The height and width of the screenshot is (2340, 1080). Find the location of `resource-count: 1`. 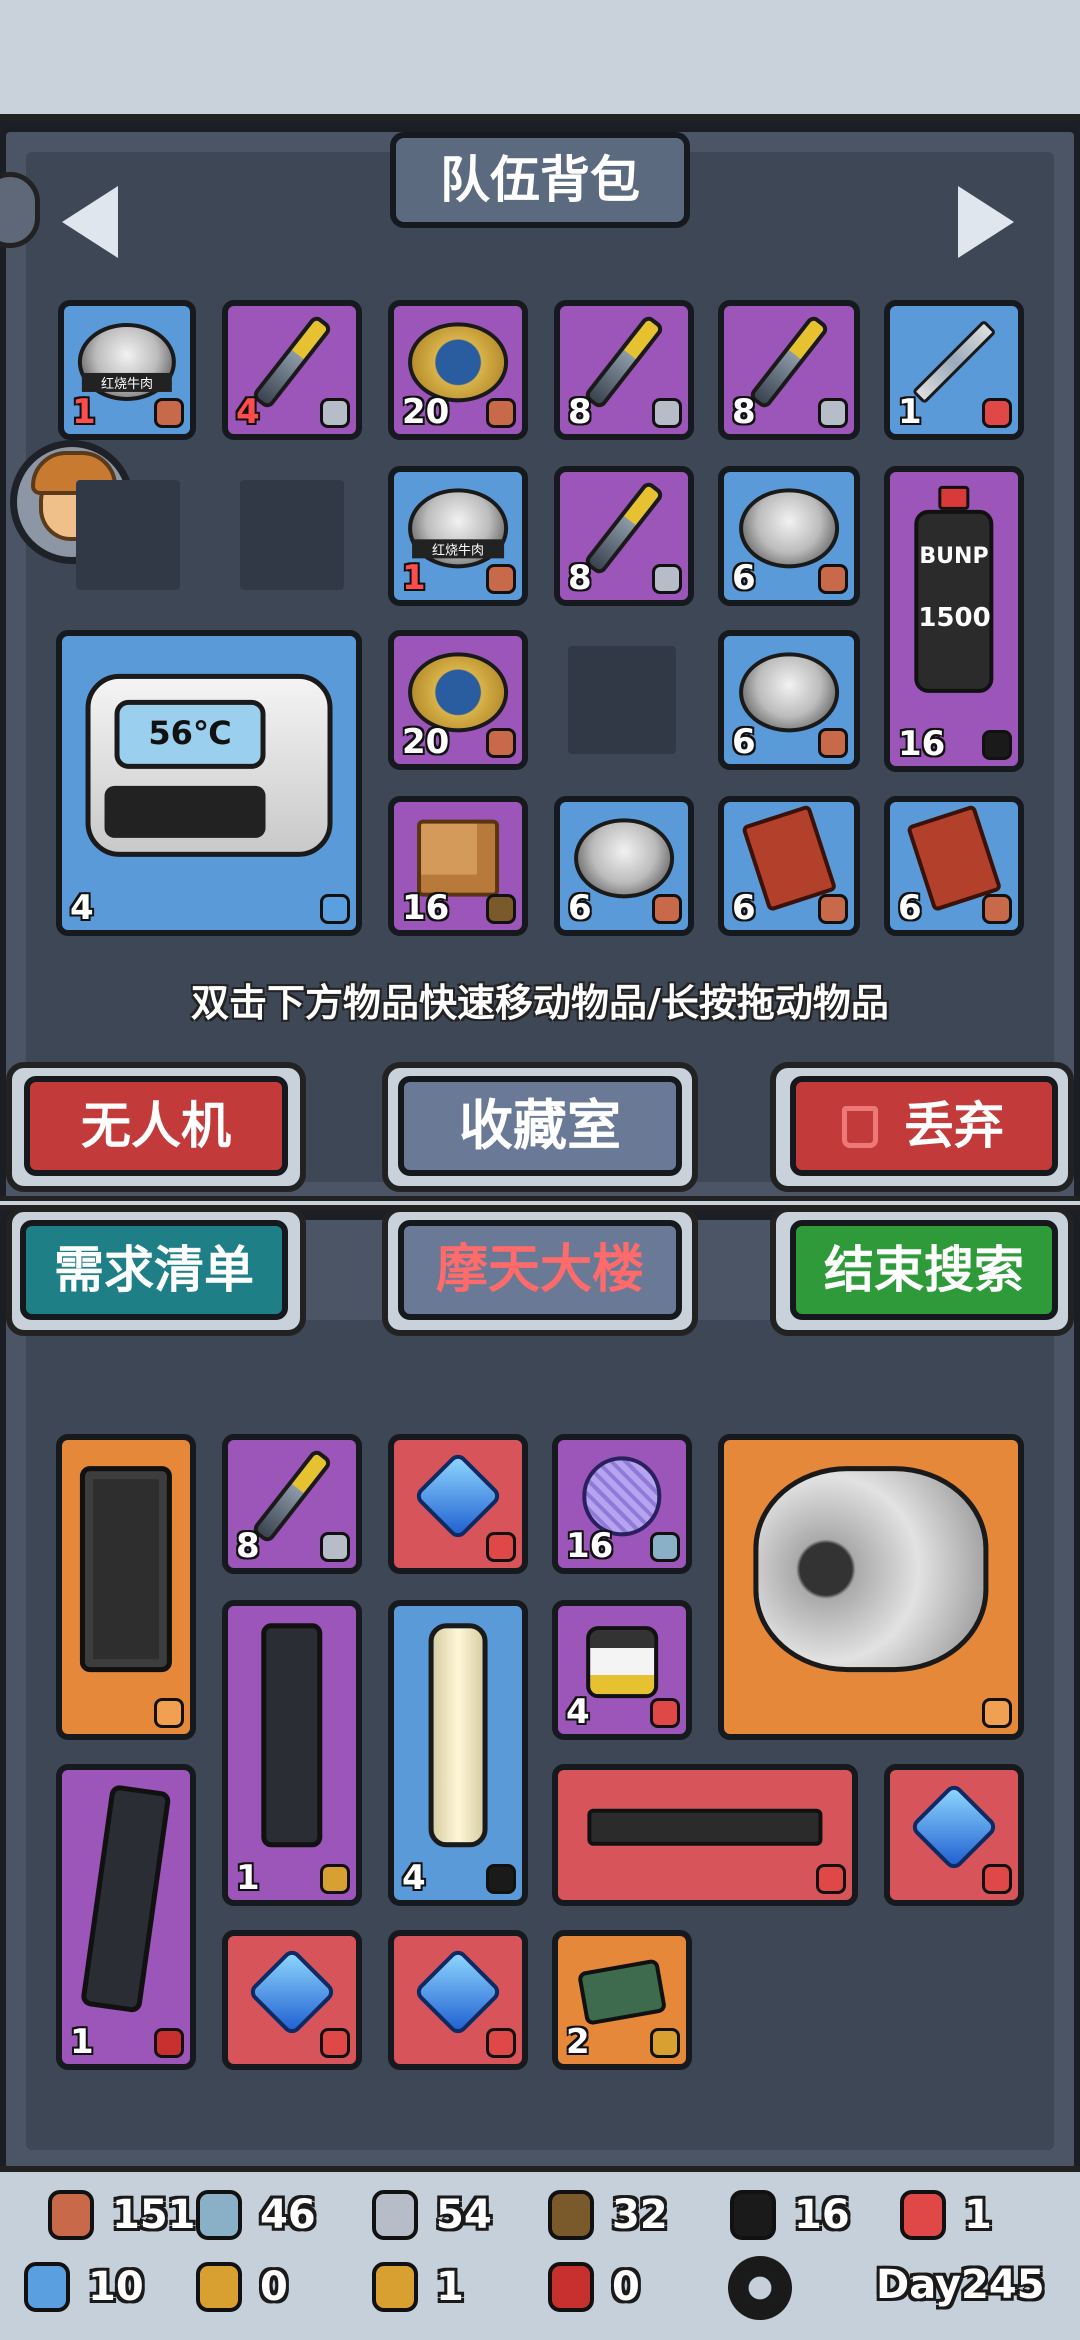

resource-count: 1 is located at coordinates (450, 2287).